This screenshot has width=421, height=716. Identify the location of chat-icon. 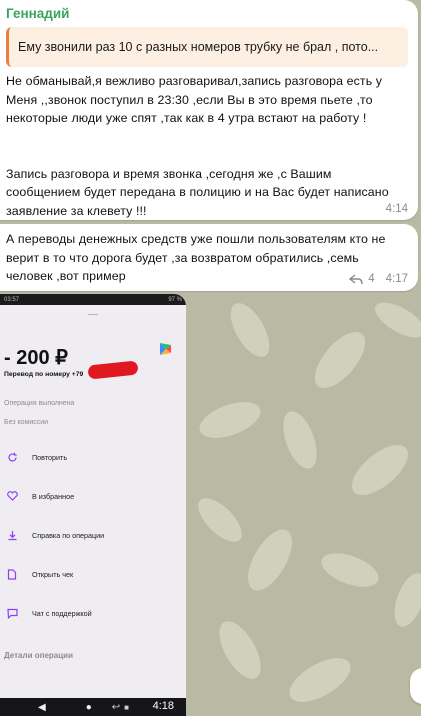
(12, 613).